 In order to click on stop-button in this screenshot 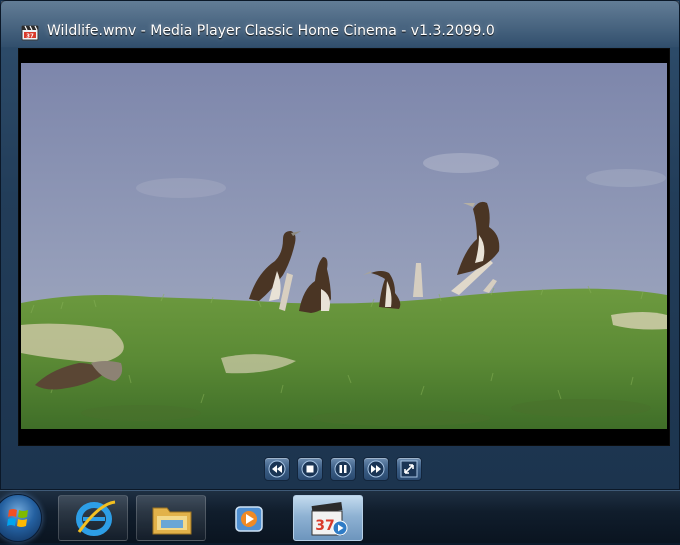, I will do `click(310, 469)`.